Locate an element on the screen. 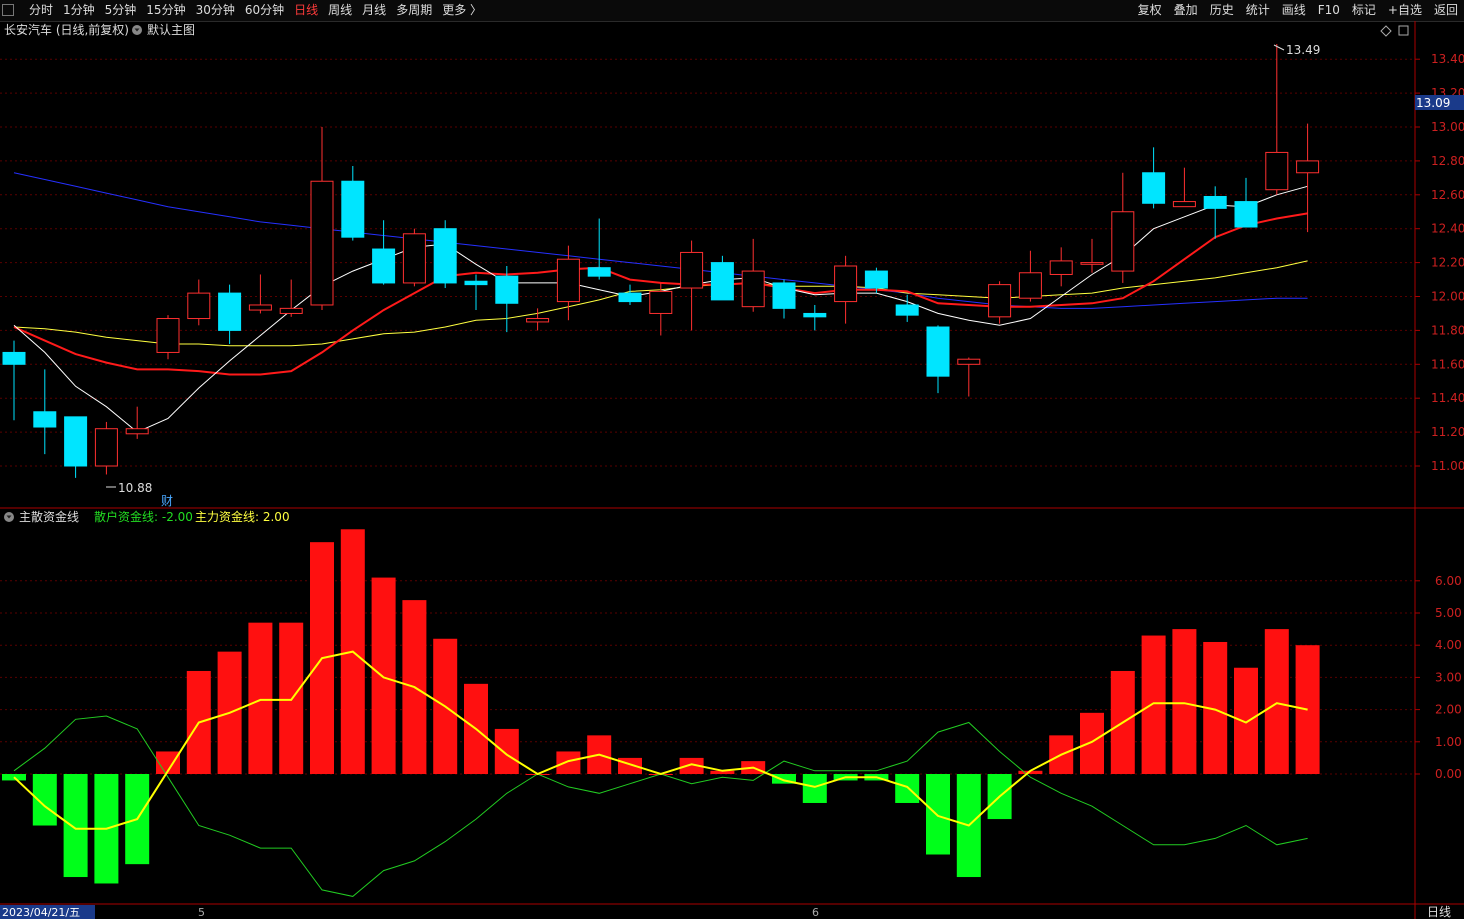 Image resolution: width=1464 pixels, height=919 pixels. window-icon is located at coordinates (1403, 30).